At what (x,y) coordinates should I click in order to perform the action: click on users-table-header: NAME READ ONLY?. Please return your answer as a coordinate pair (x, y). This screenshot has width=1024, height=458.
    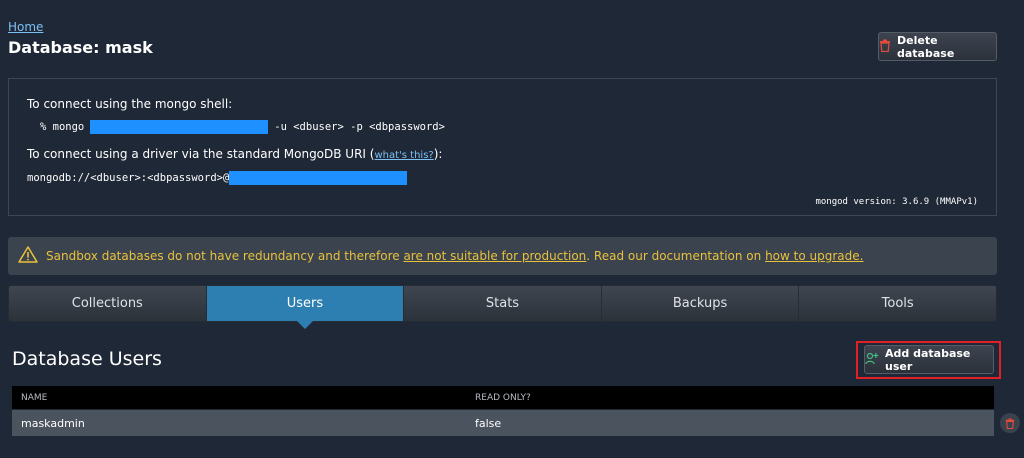
    Looking at the image, I should click on (503, 397).